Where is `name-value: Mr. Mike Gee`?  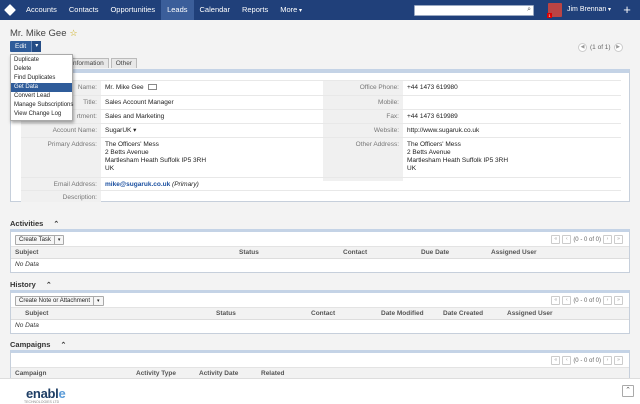
name-value: Mr. Mike Gee is located at coordinates (131, 86).